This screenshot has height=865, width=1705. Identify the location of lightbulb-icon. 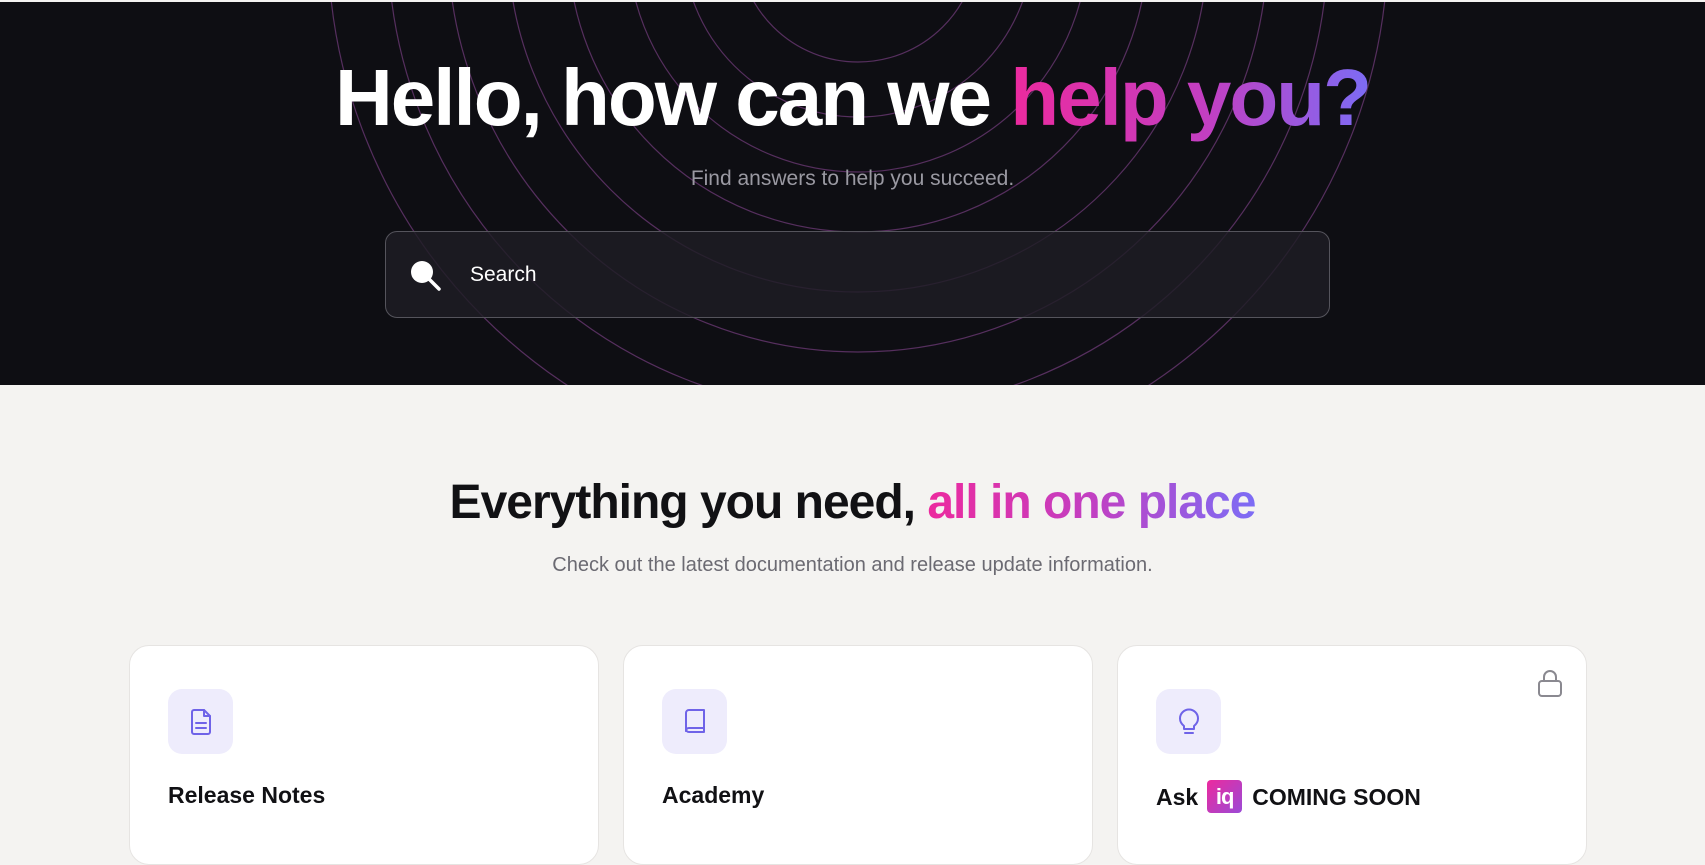
(1188, 721).